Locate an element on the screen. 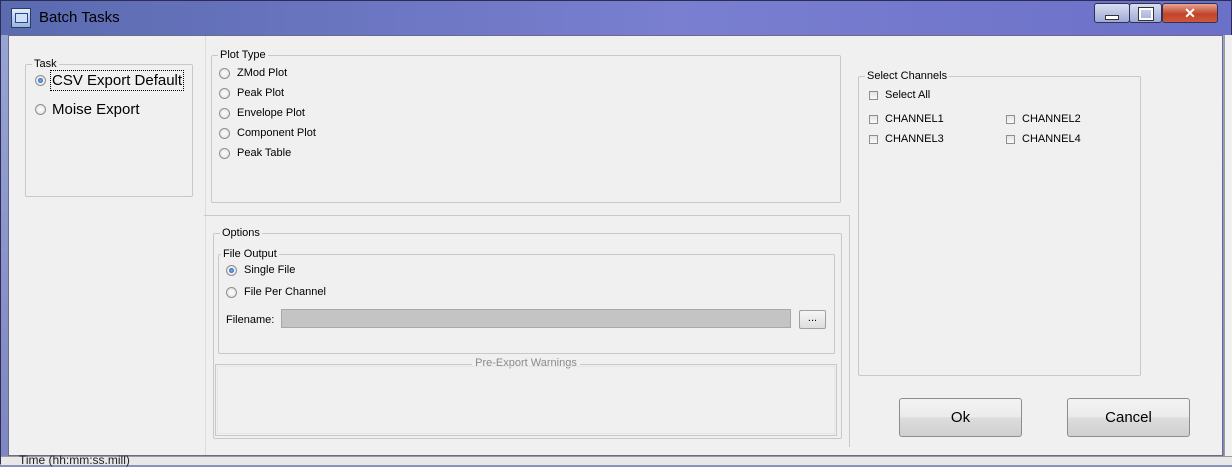  plot-type-zmod-plot: ZMod Plot is located at coordinates (253, 73).